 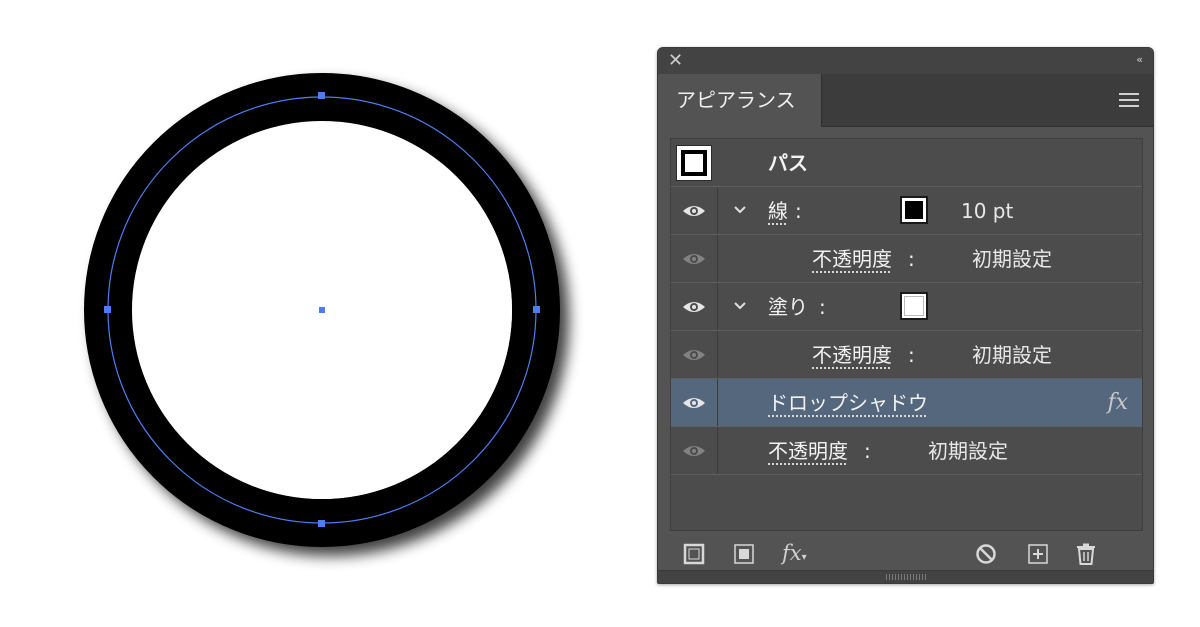 I want to click on path-thumbnail-icon, so click(x=694, y=163).